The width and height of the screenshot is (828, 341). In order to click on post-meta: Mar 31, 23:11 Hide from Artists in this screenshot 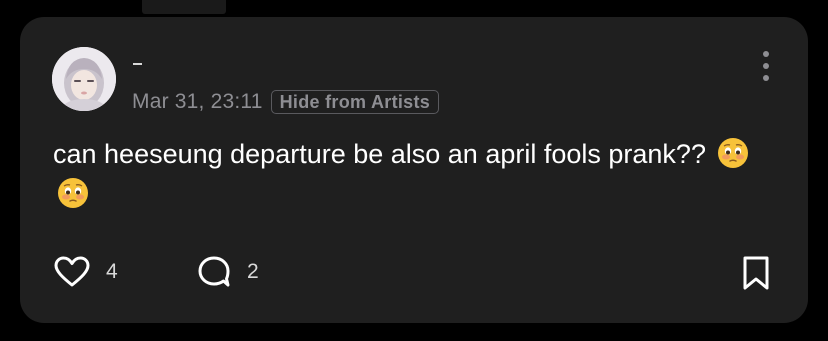, I will do `click(286, 102)`.